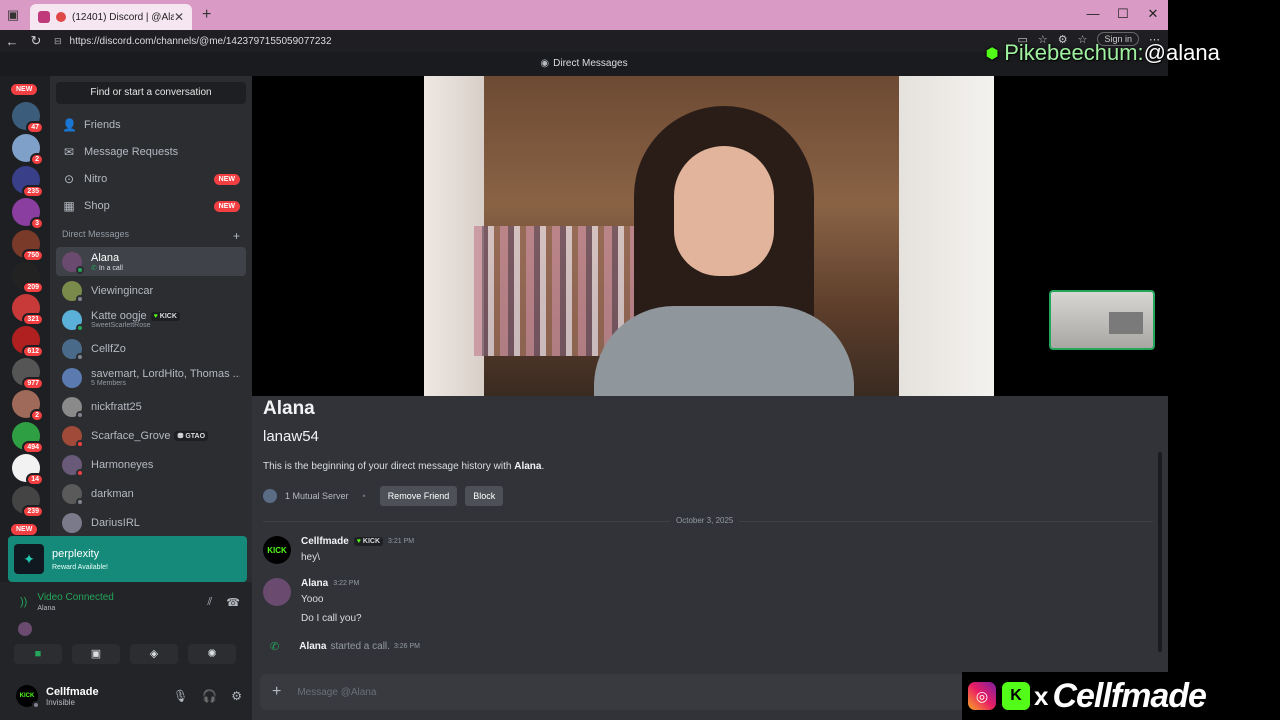  What do you see at coordinates (1181, 52) in the screenshot?
I see `overlay-handle: @alana` at bounding box center [1181, 52].